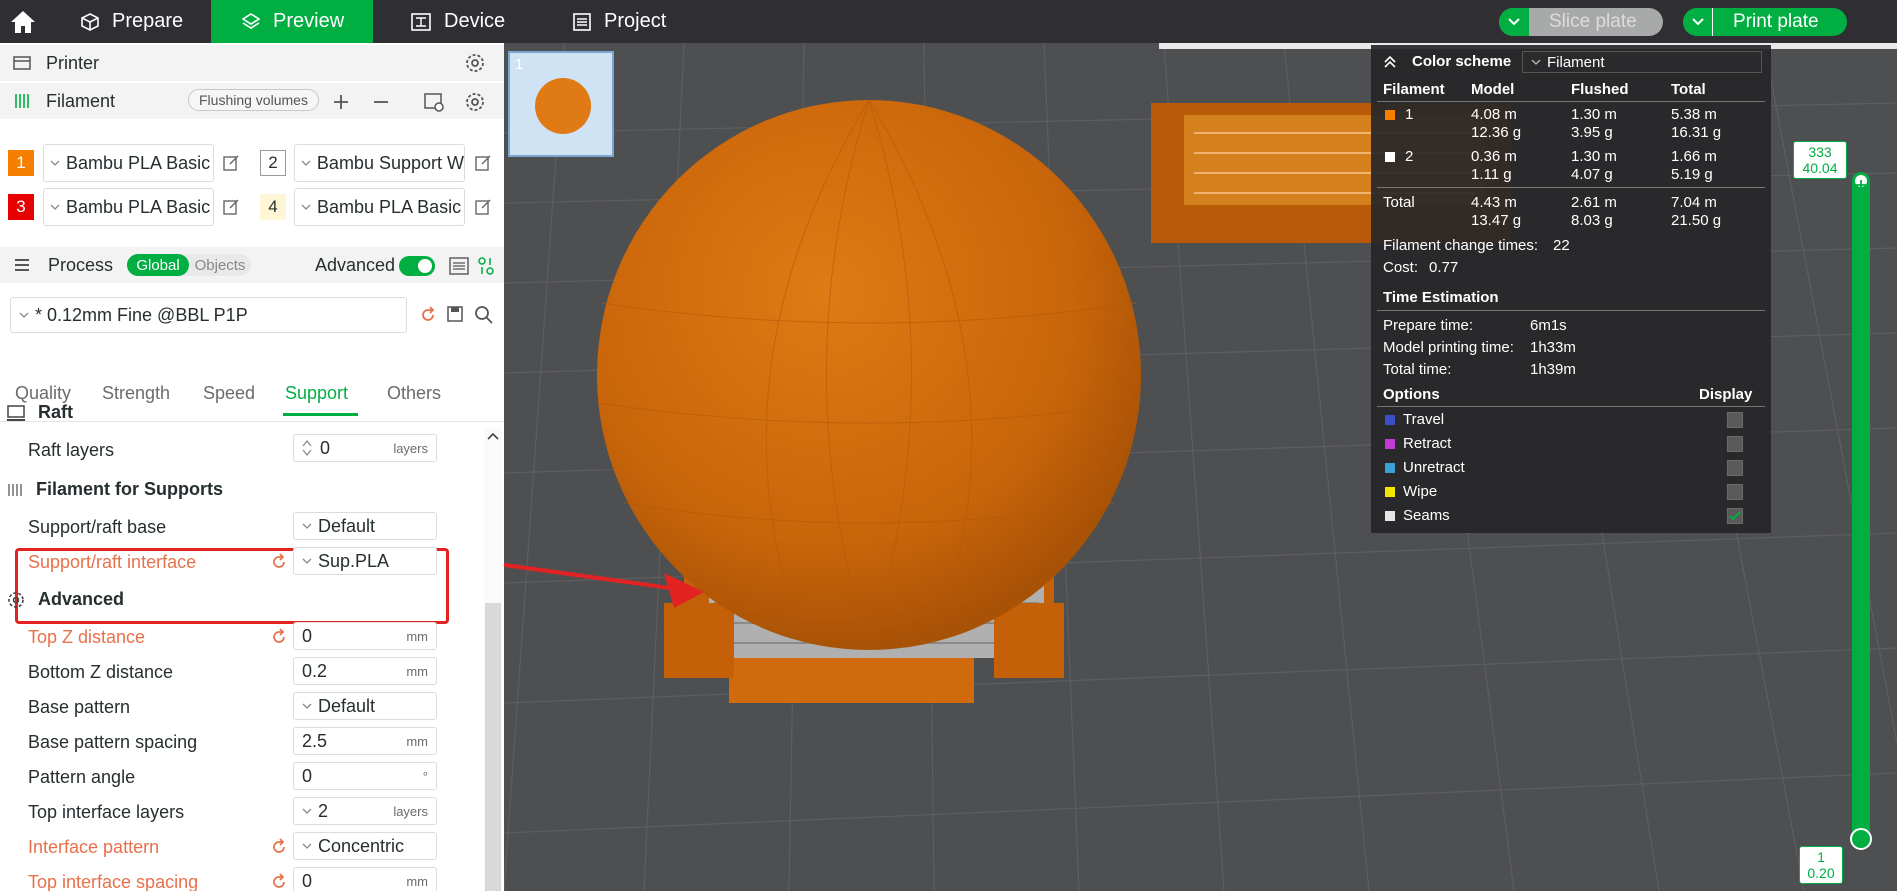 Image resolution: width=1897 pixels, height=891 pixels. Describe the element at coordinates (1553, 369) in the screenshot. I see `total-time-value: 1h39m` at that location.